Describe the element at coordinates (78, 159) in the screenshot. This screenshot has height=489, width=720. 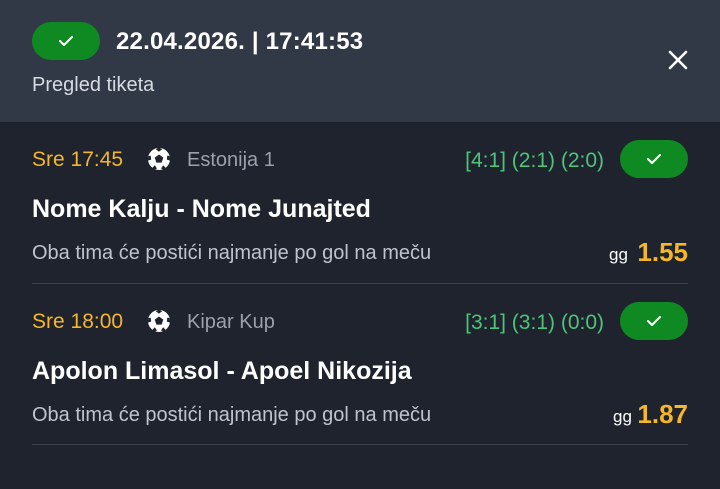
I see `match-time: Sre 17:45` at that location.